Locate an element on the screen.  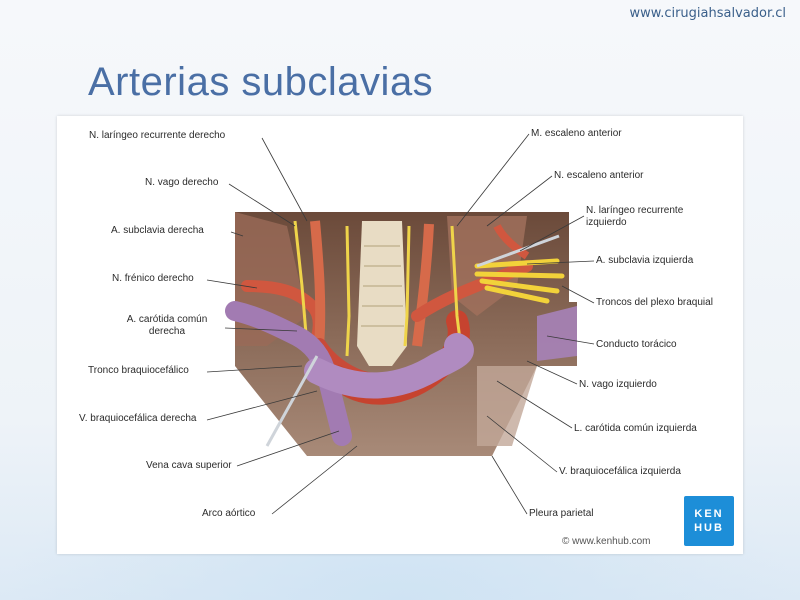
label-n-escaleno-anterior: N. escaleno anterior is located at coordinates (599, 175).